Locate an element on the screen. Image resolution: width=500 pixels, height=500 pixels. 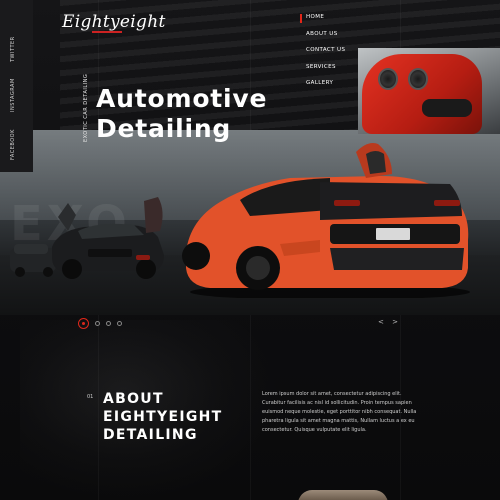
slider-arrows: < > is located at coordinates (389, 322).